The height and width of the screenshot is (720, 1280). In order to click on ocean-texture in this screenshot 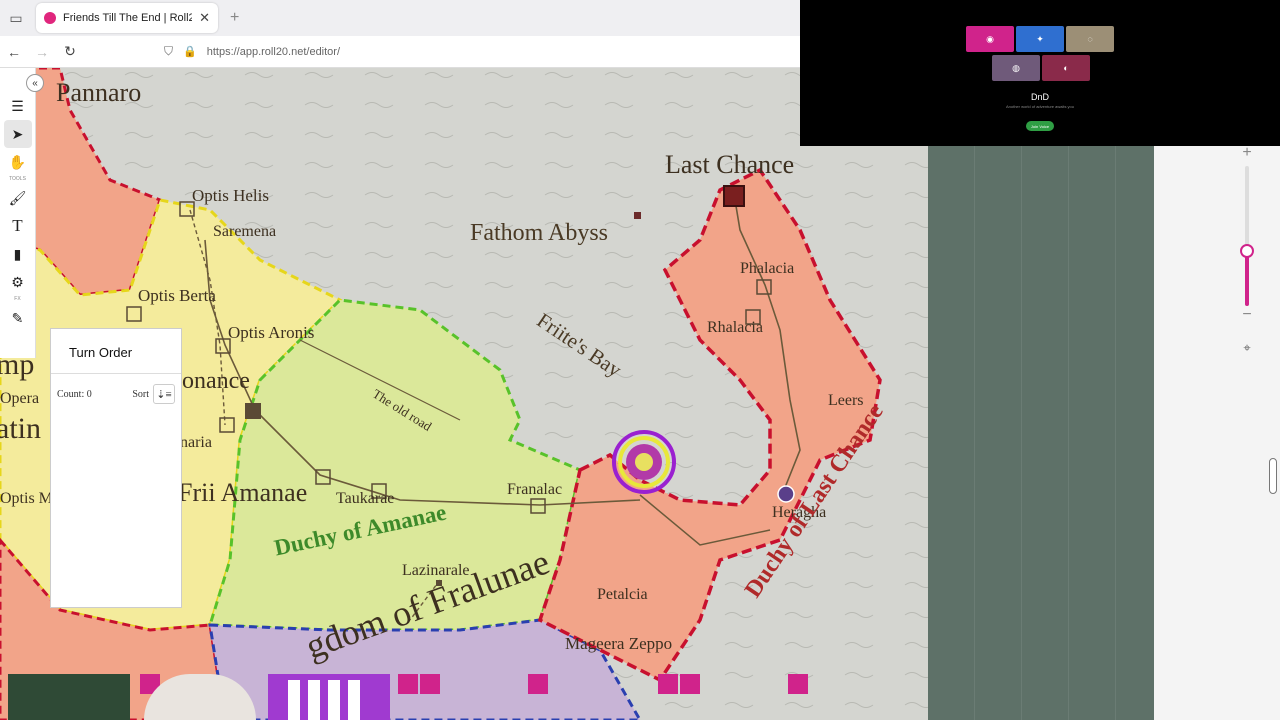, I will do `click(1041, 433)`.